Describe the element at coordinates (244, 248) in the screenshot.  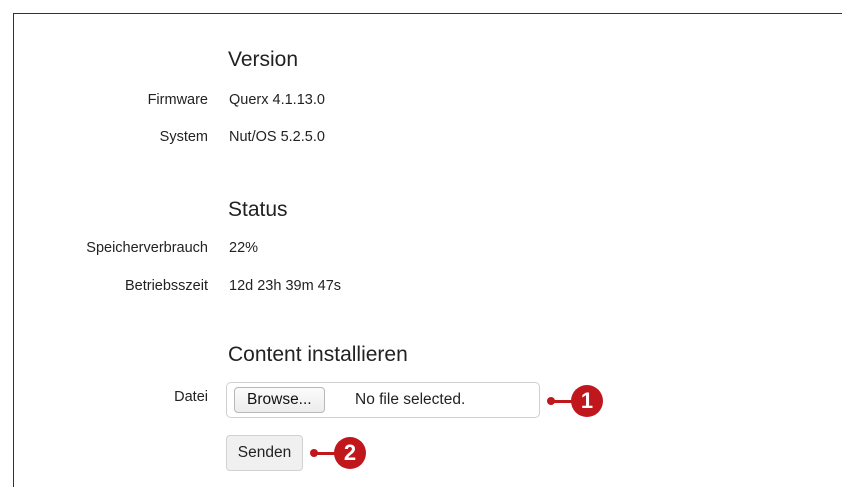
I see `memory-usage-value: 22%` at that location.